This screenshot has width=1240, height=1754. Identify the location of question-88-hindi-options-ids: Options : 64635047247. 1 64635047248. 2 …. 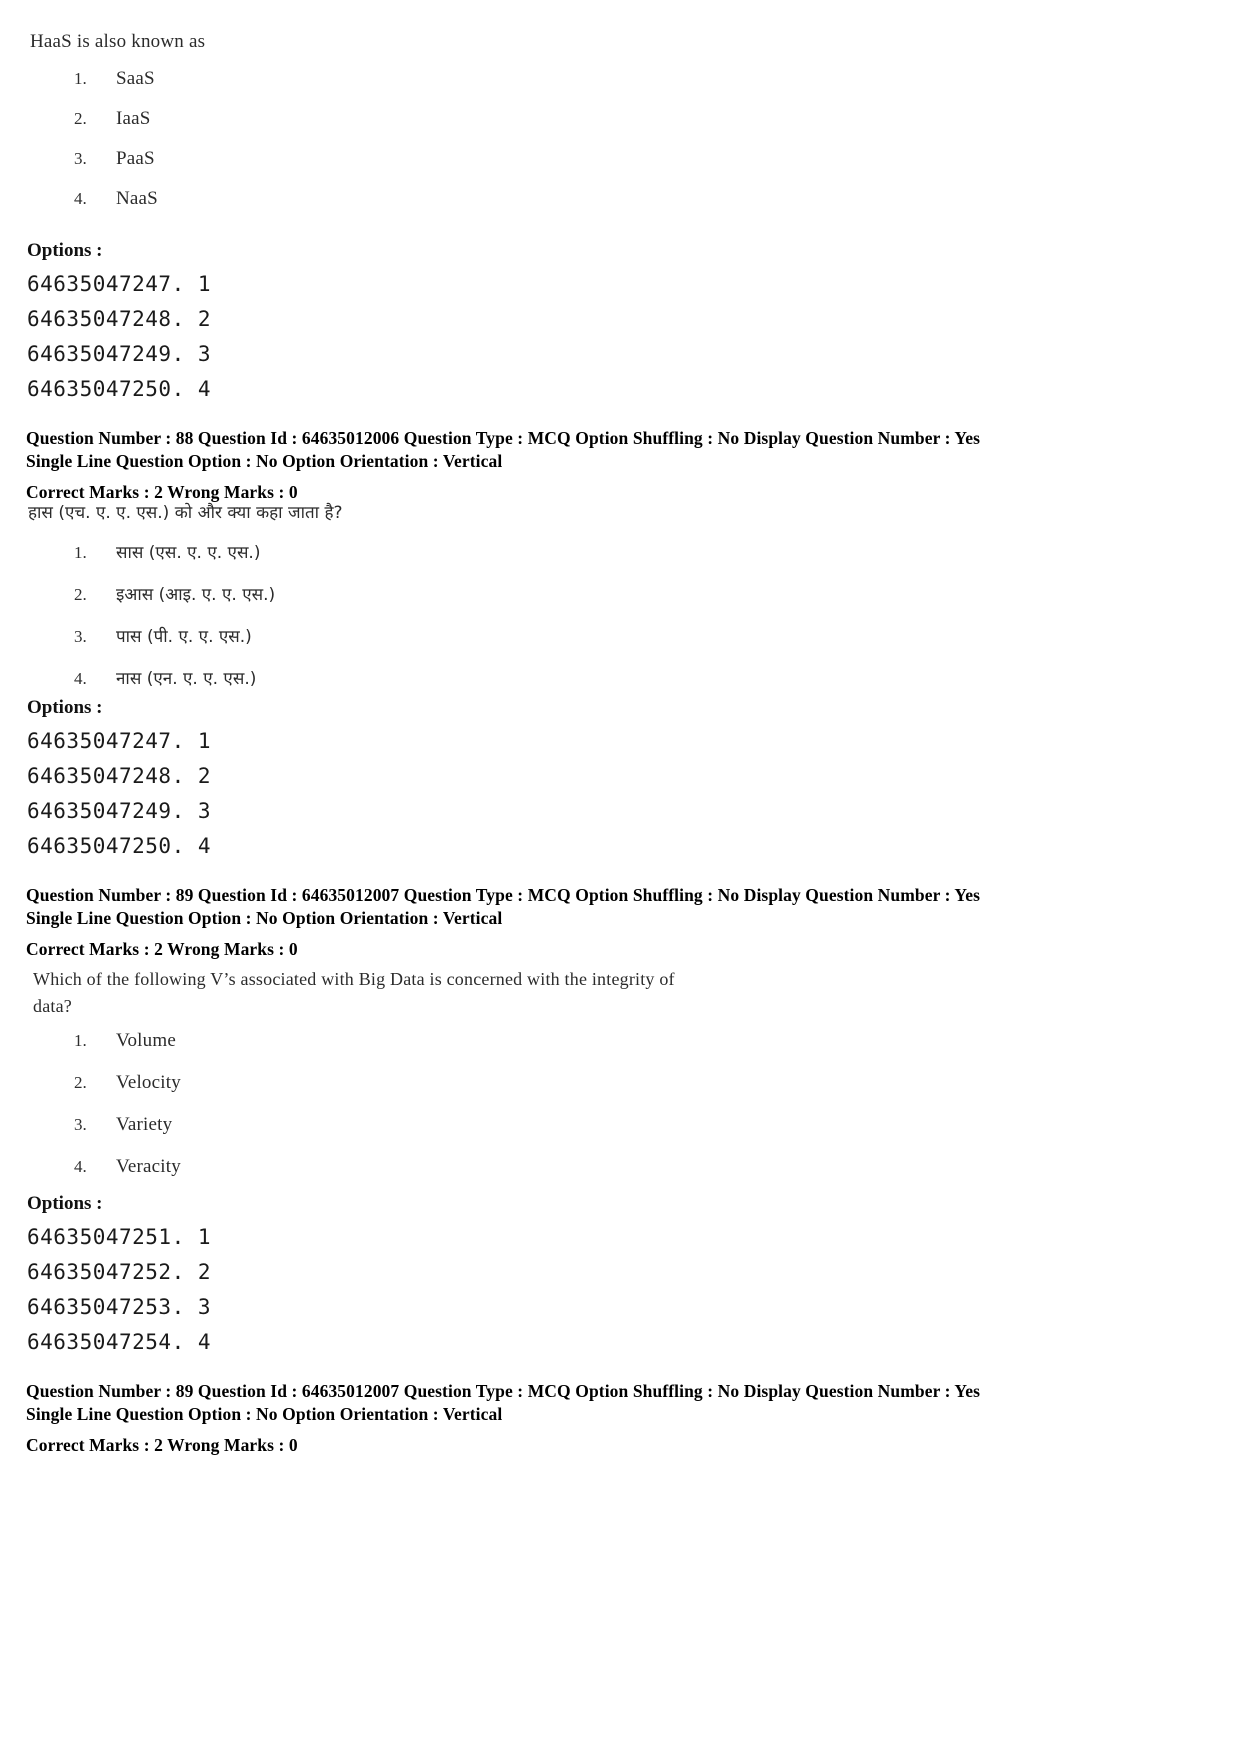
(119, 783).